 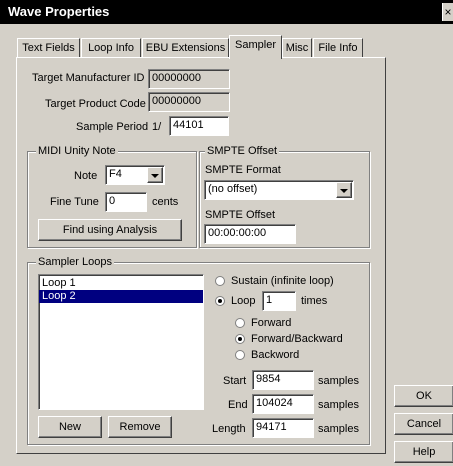 I want to click on window-title: Wave Properties, so click(x=59, y=11).